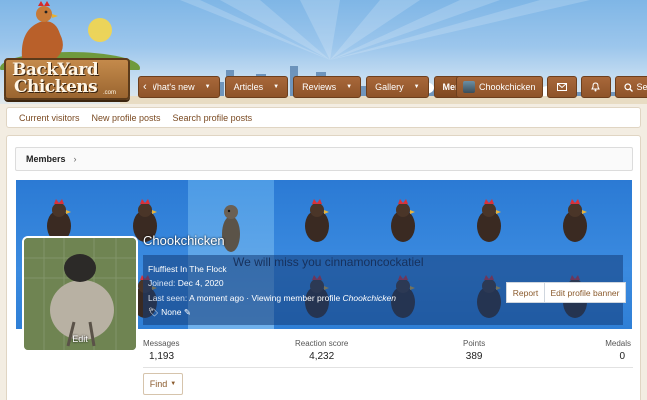 Image resolution: width=647 pixels, height=400 pixels. Describe the element at coordinates (184, 240) in the screenshot. I see `profile-username: Chookchicken` at that location.